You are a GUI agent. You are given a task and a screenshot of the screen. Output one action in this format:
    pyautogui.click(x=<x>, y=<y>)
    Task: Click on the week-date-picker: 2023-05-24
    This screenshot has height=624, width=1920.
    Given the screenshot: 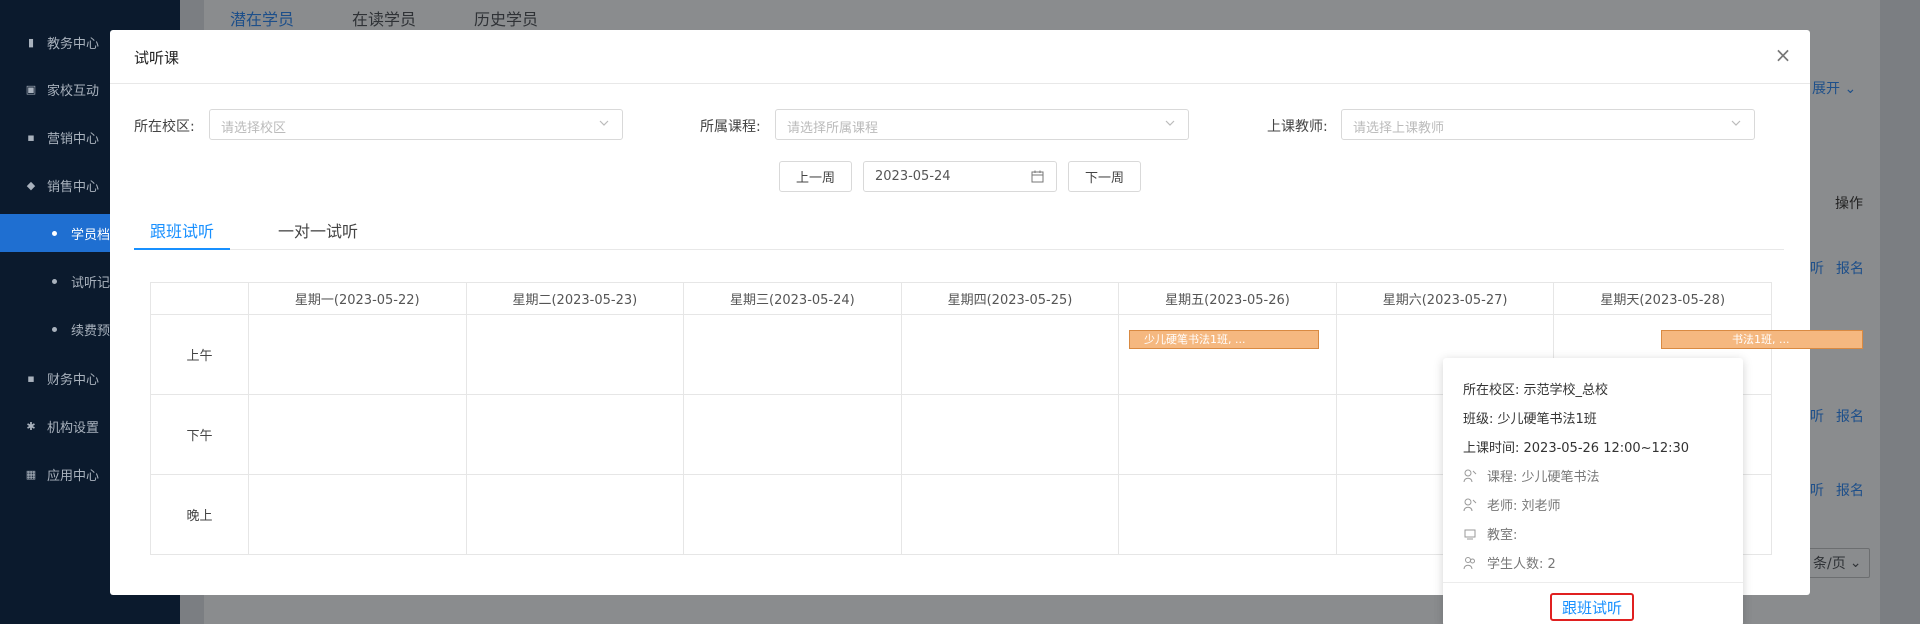 What is the action you would take?
    pyautogui.click(x=960, y=176)
    